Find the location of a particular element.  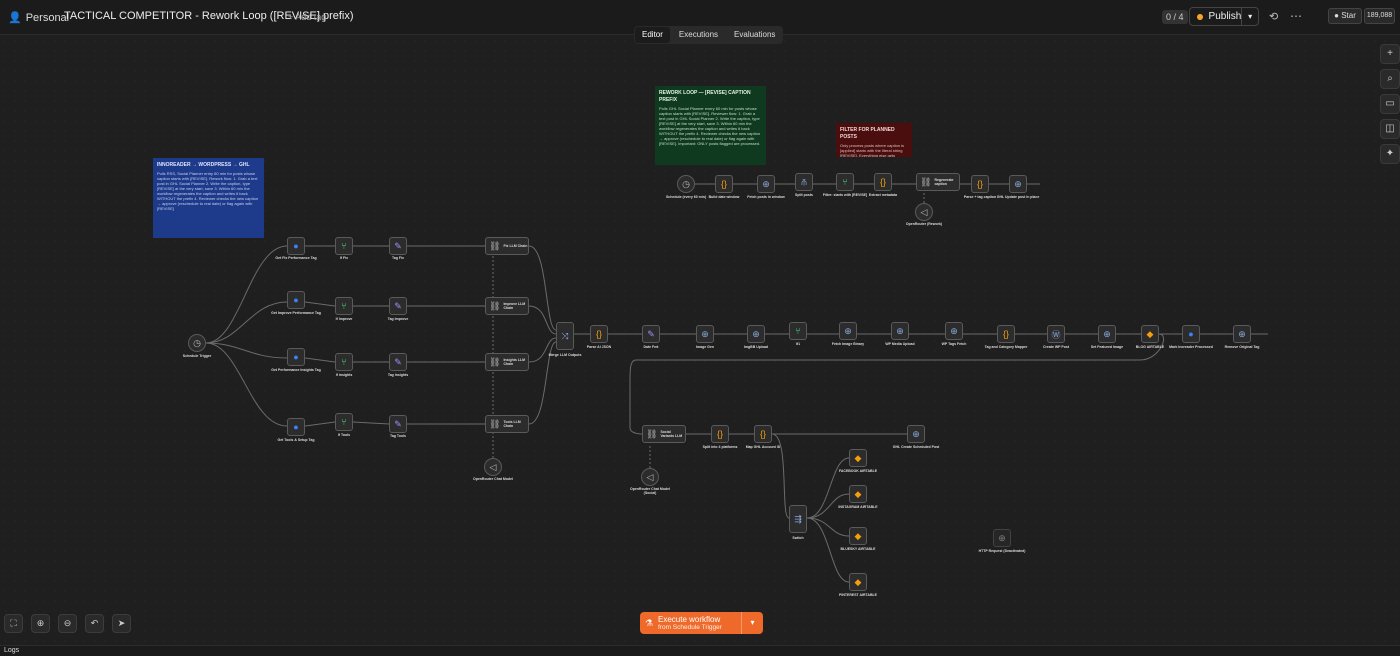

fit-view-icon: ⛶ is located at coordinates (13, 623).